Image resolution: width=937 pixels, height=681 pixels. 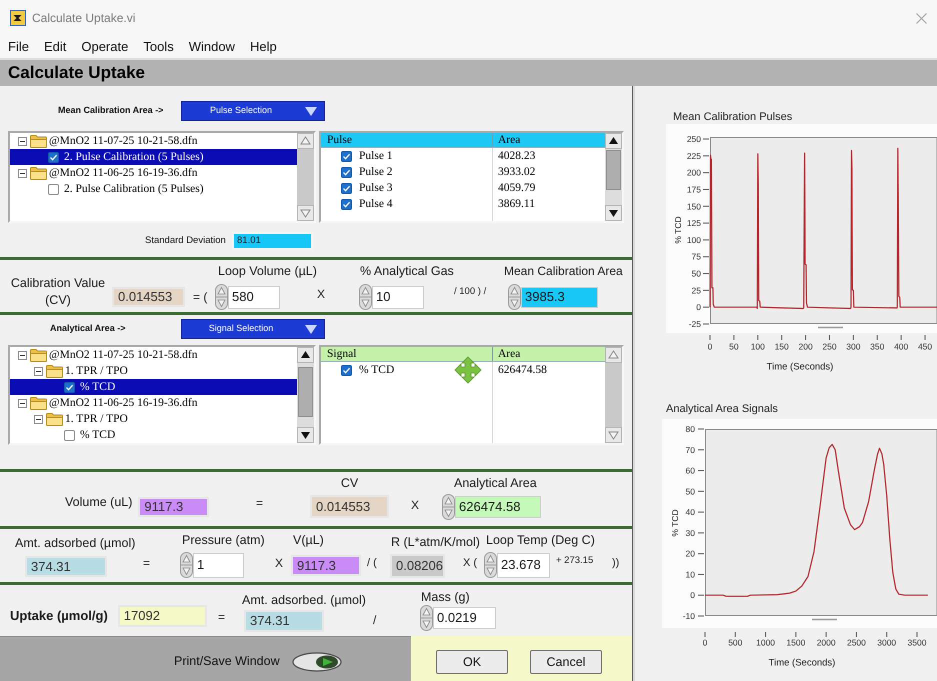 What do you see at coordinates (254, 297) in the screenshot?
I see `number-input: 580` at bounding box center [254, 297].